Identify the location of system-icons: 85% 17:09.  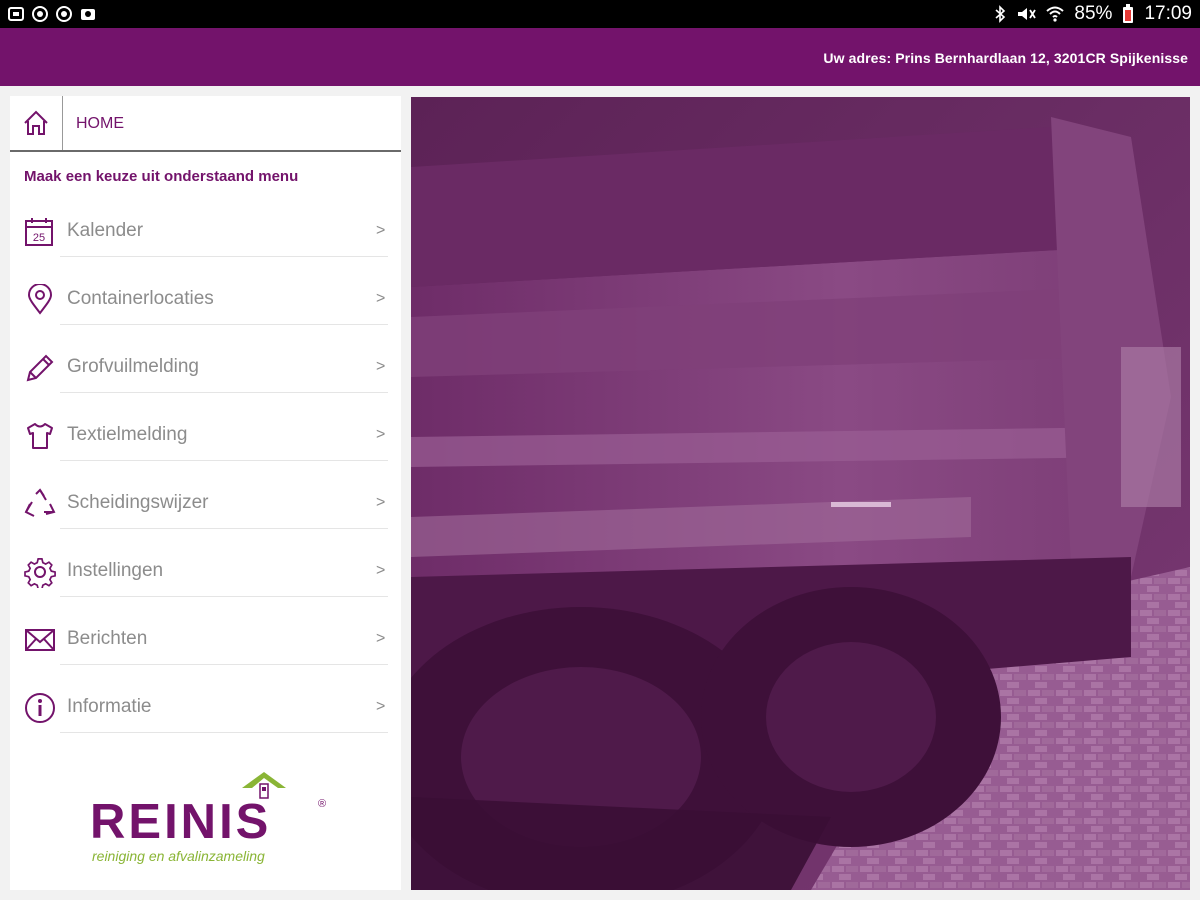
(1093, 14).